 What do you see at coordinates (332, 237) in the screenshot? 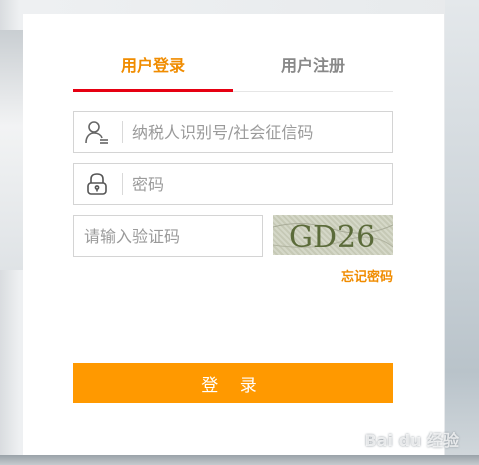
I see `captcha-text: GD26` at bounding box center [332, 237].